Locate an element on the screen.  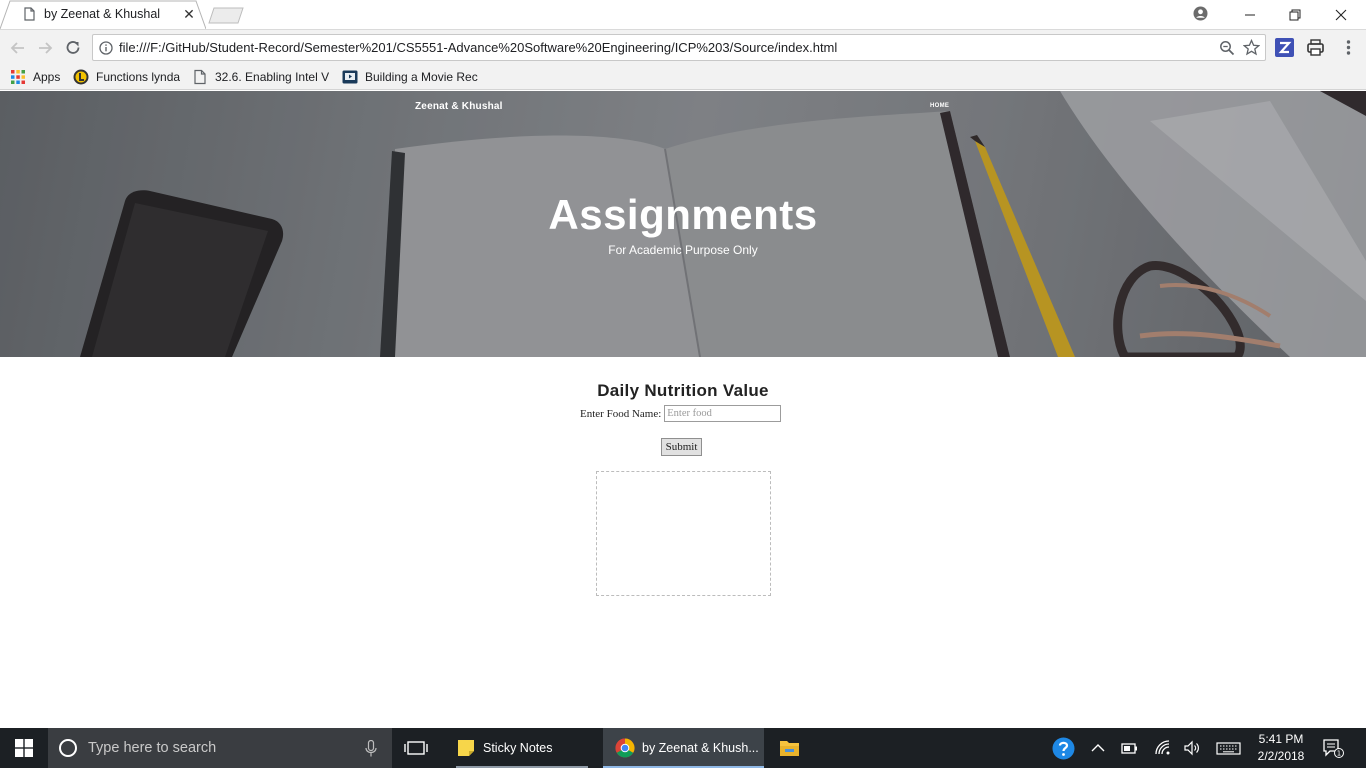
volume-icon is located at coordinates (1192, 748).